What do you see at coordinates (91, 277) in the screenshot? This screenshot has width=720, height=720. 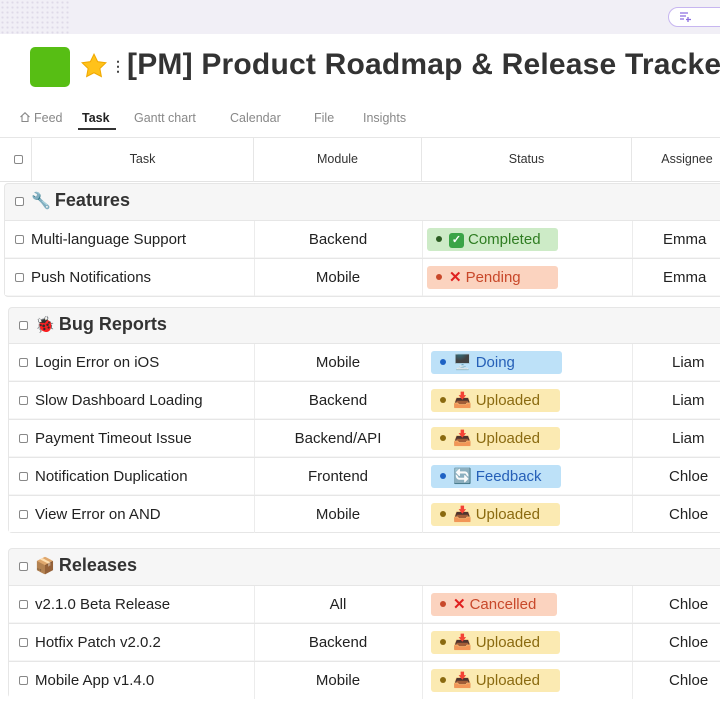 I see `task-name: Push Notifications` at bounding box center [91, 277].